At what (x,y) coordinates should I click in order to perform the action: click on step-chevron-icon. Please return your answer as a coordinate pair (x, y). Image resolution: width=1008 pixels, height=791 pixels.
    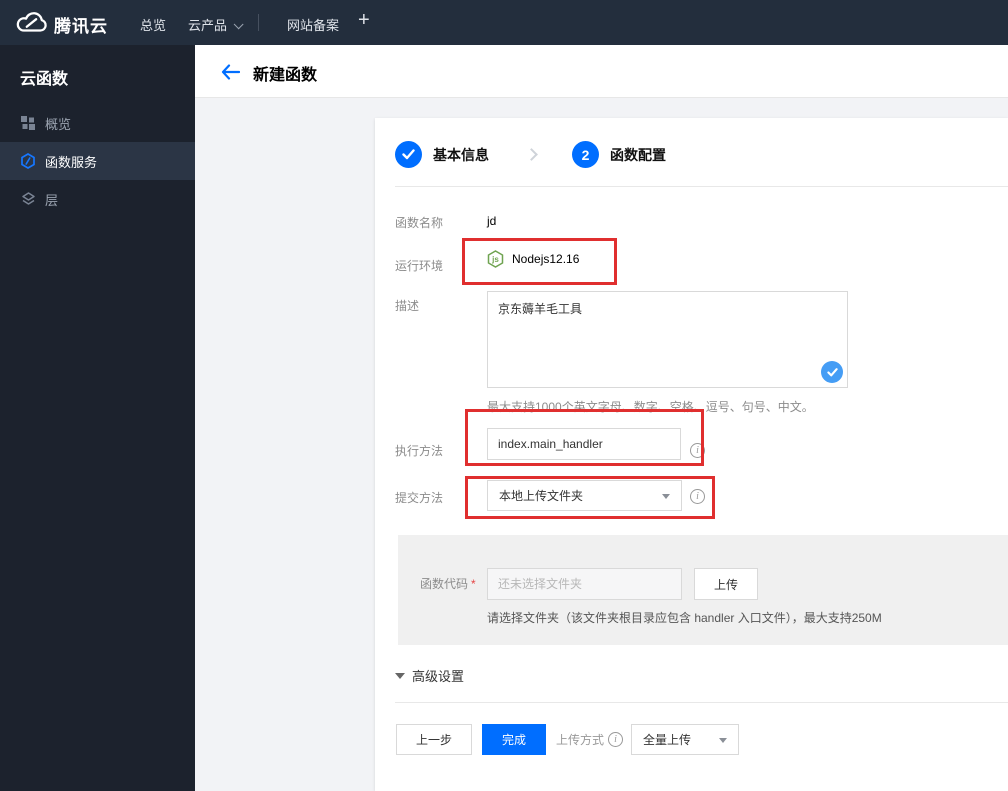
    Looking at the image, I should click on (531, 154).